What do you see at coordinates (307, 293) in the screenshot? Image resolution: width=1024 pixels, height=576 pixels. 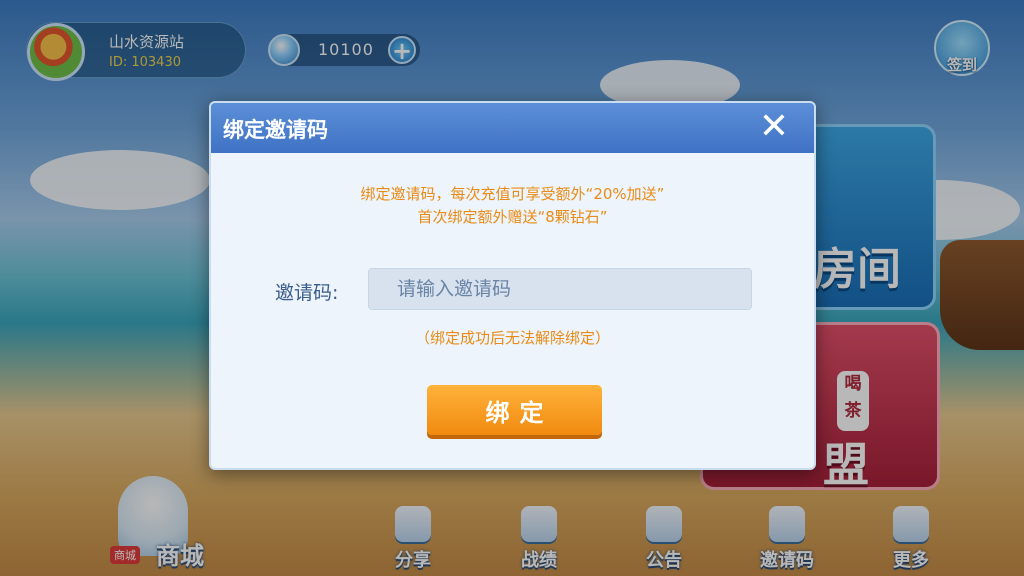 I see `invite-code-label: 邀请码:` at bounding box center [307, 293].